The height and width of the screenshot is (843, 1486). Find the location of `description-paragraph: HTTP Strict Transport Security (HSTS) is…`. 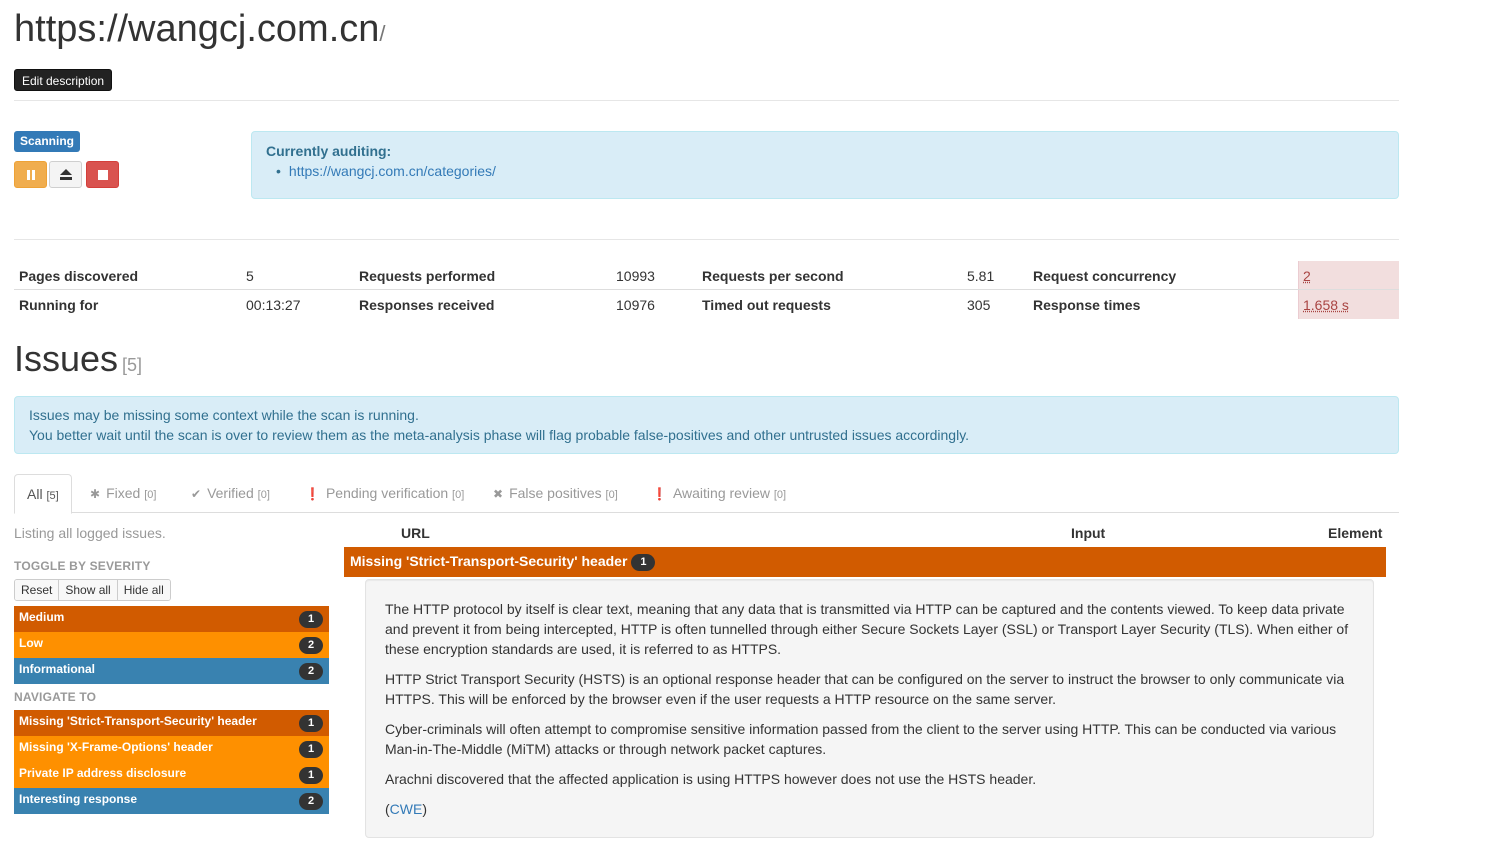

description-paragraph: HTTP Strict Transport Security (HSTS) is… is located at coordinates (865, 689).